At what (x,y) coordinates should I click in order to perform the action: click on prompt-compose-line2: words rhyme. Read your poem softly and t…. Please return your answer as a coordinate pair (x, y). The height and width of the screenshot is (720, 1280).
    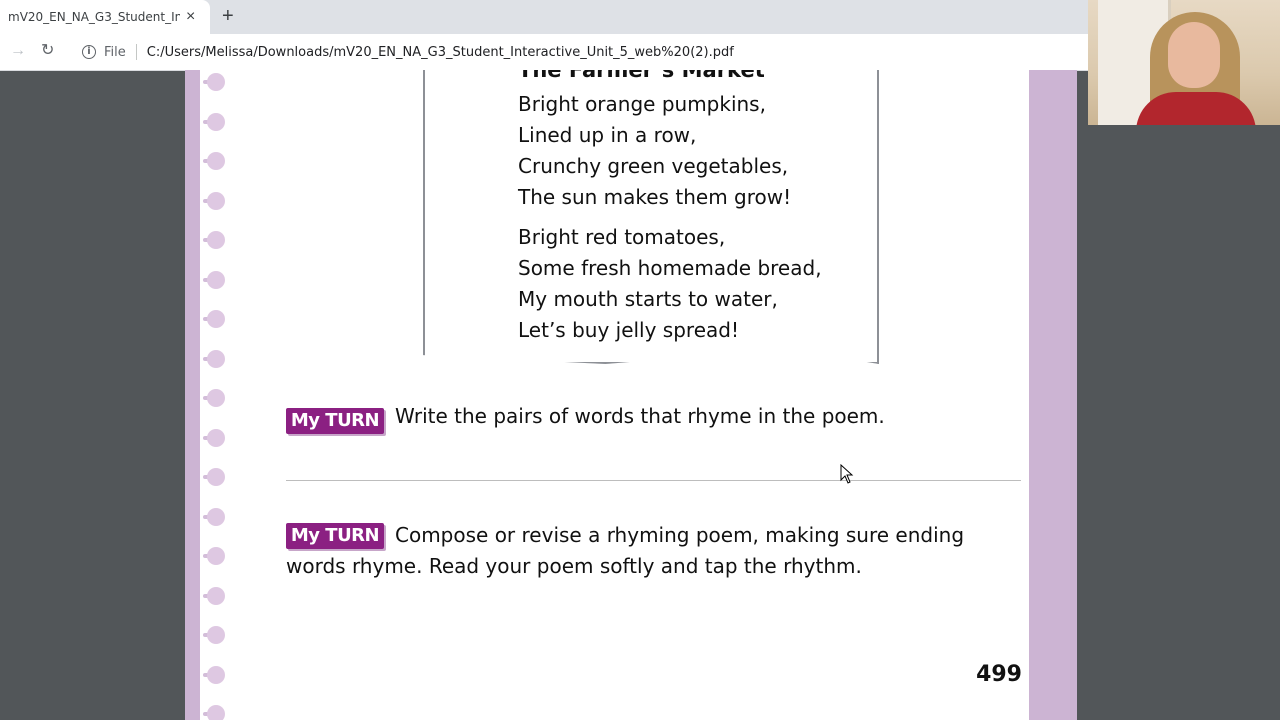
    Looking at the image, I should click on (574, 566).